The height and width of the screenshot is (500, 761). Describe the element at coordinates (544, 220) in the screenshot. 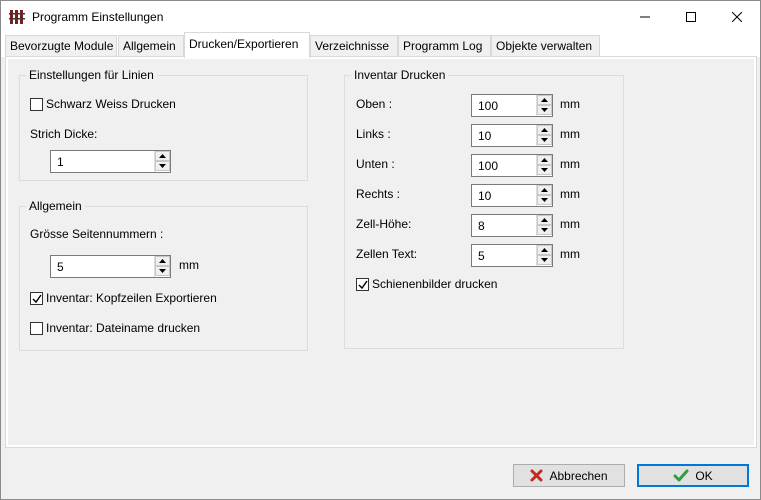

I see `cell-height-up-button` at that location.